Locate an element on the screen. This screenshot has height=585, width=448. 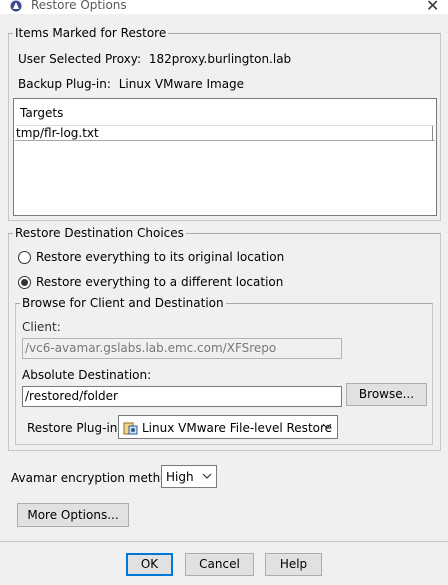
restore-plugin-label: Restore Plug-in is located at coordinates (72, 428).